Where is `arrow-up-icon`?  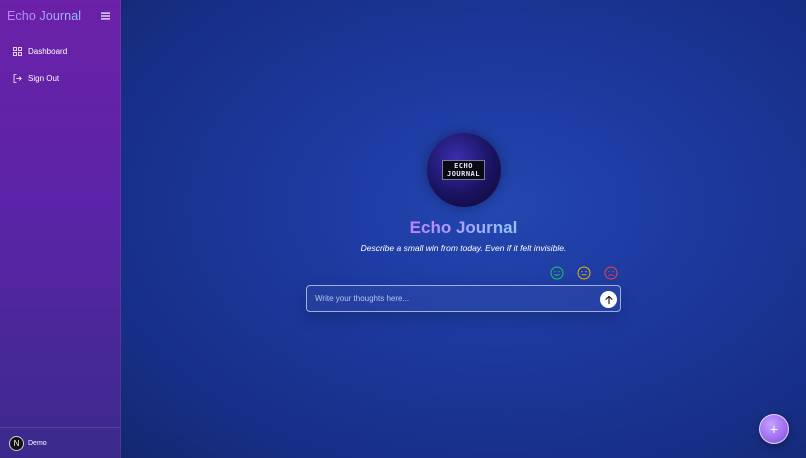 arrow-up-icon is located at coordinates (608, 299).